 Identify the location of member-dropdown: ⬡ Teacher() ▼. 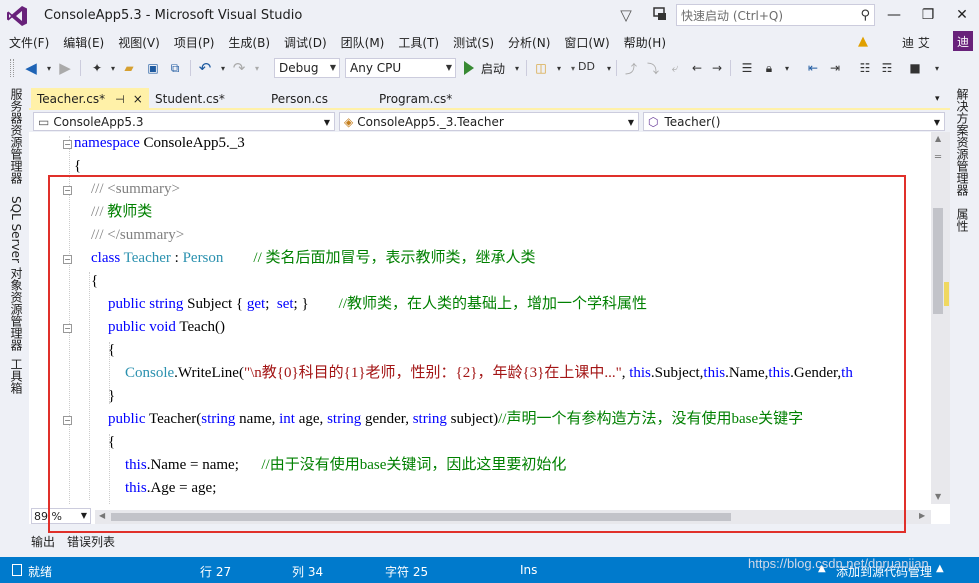
(794, 121).